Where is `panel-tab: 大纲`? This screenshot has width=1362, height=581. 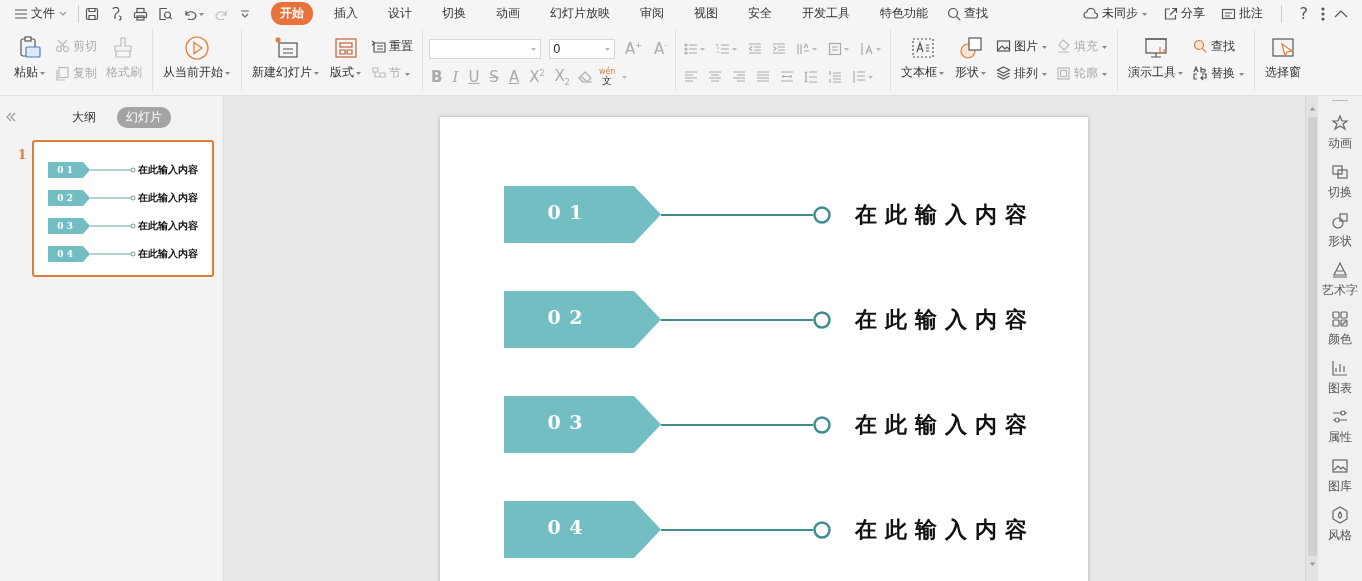
panel-tab: 大纲 is located at coordinates (84, 117).